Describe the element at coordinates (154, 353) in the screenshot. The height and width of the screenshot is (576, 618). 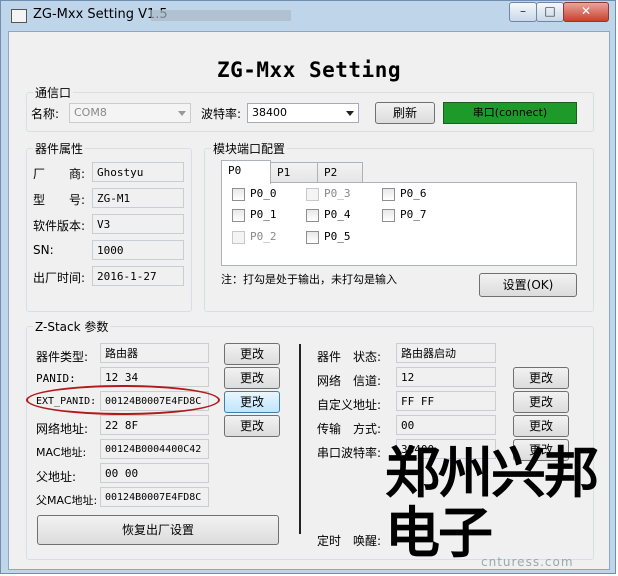
I see `device-type-value: 路由器` at that location.